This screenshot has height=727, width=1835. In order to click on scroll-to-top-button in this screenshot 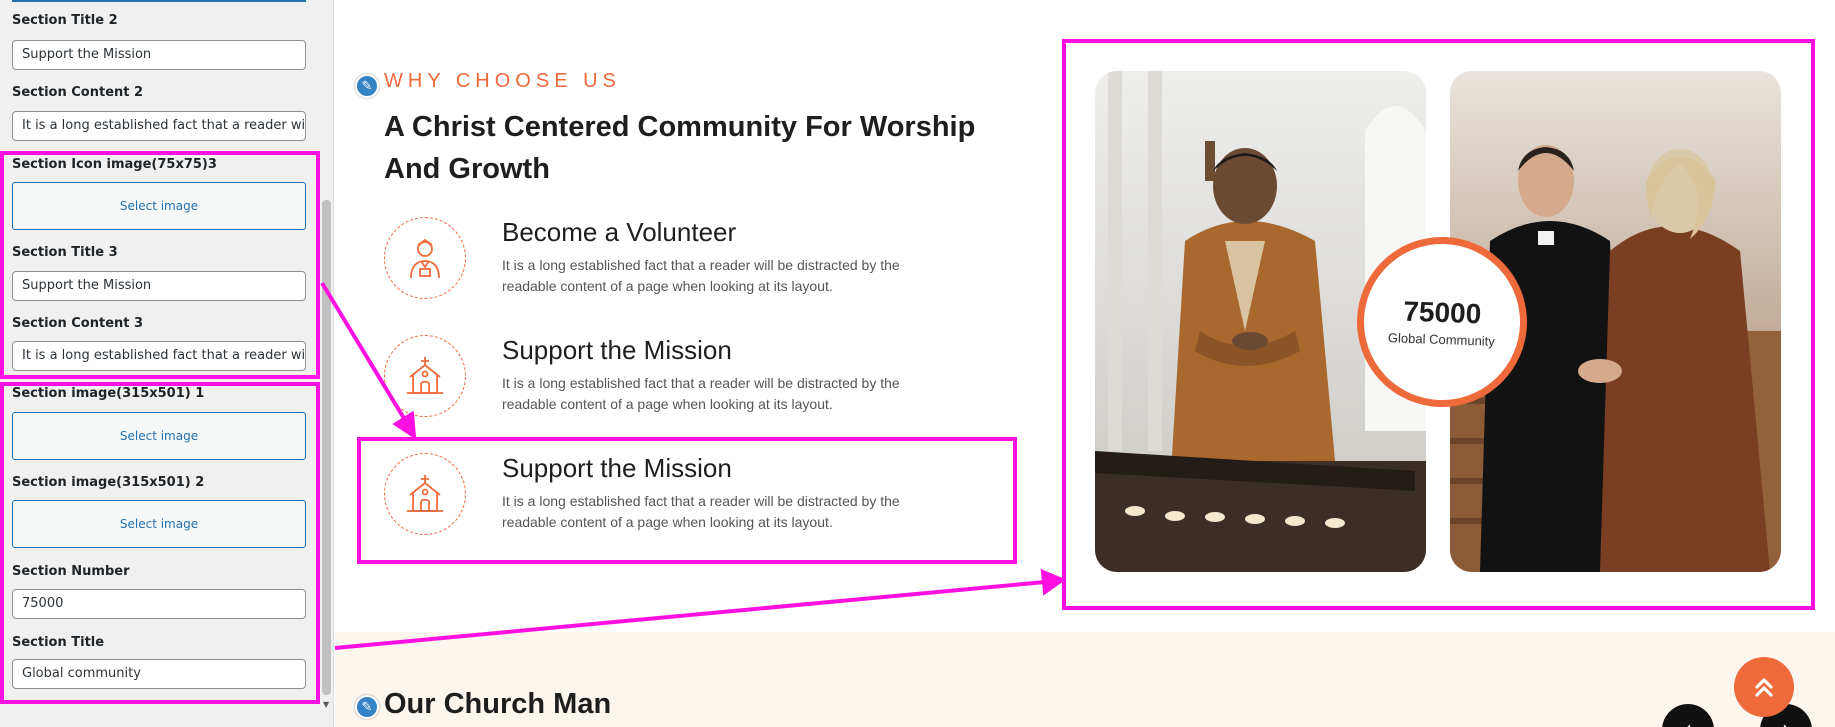, I will do `click(1764, 687)`.